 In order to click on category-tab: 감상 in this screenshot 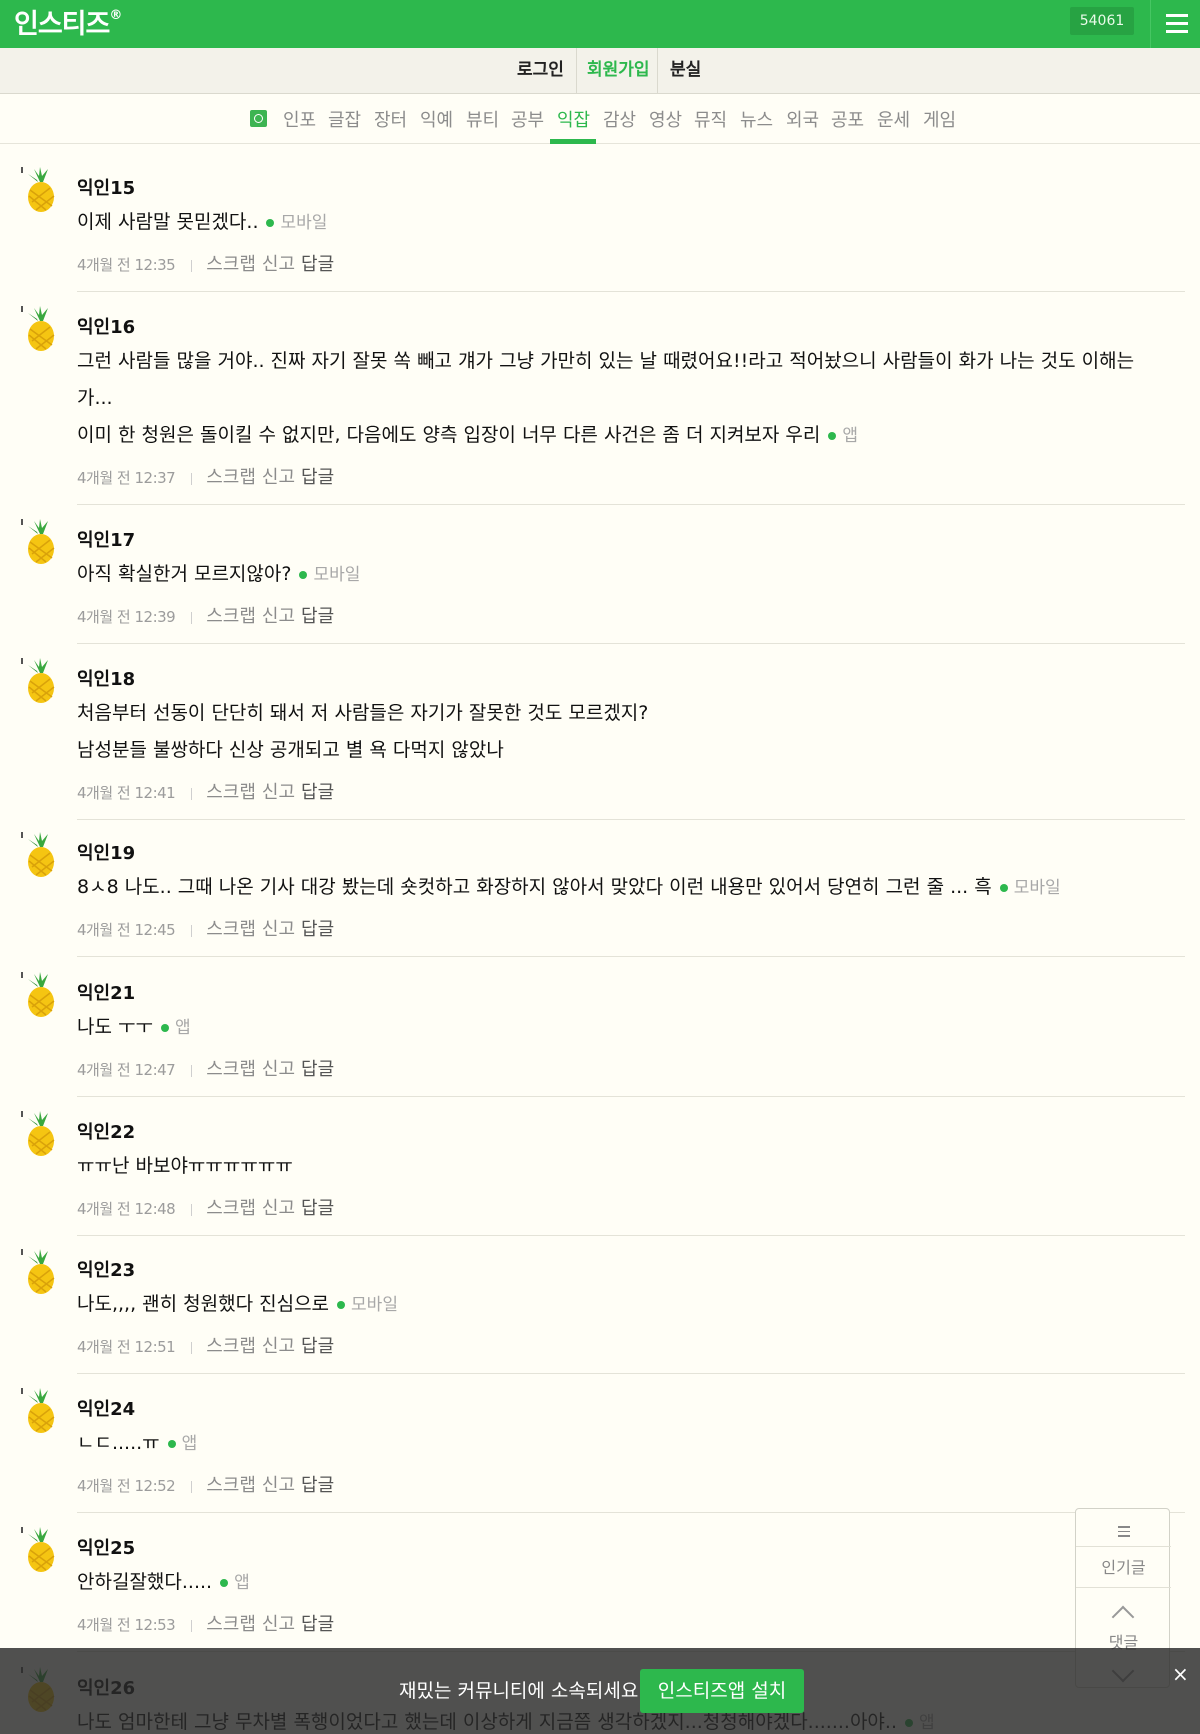, I will do `click(619, 119)`.